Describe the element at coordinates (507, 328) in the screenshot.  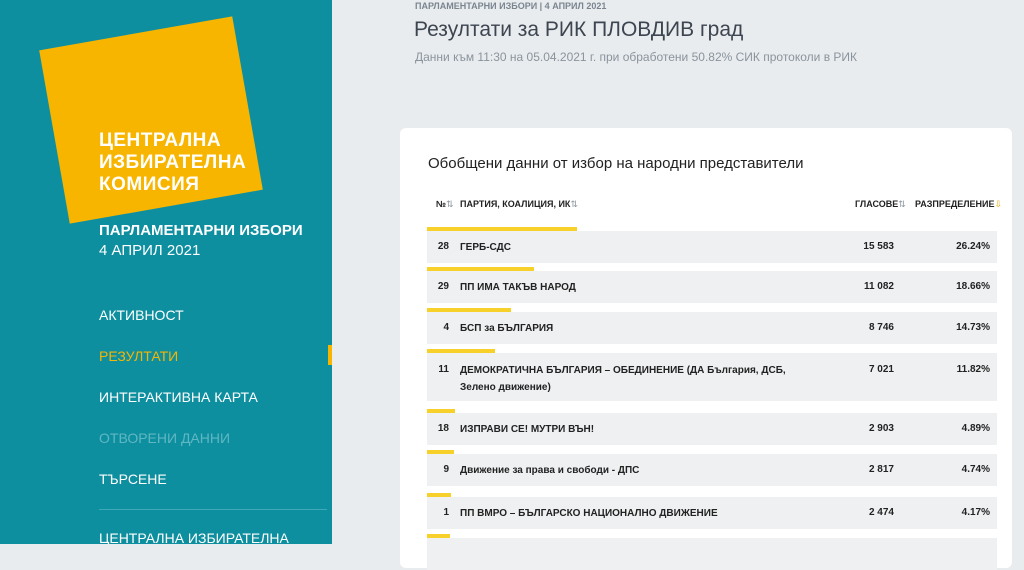
I see `row-party: БСП за БЪЛГАРИЯ` at that location.